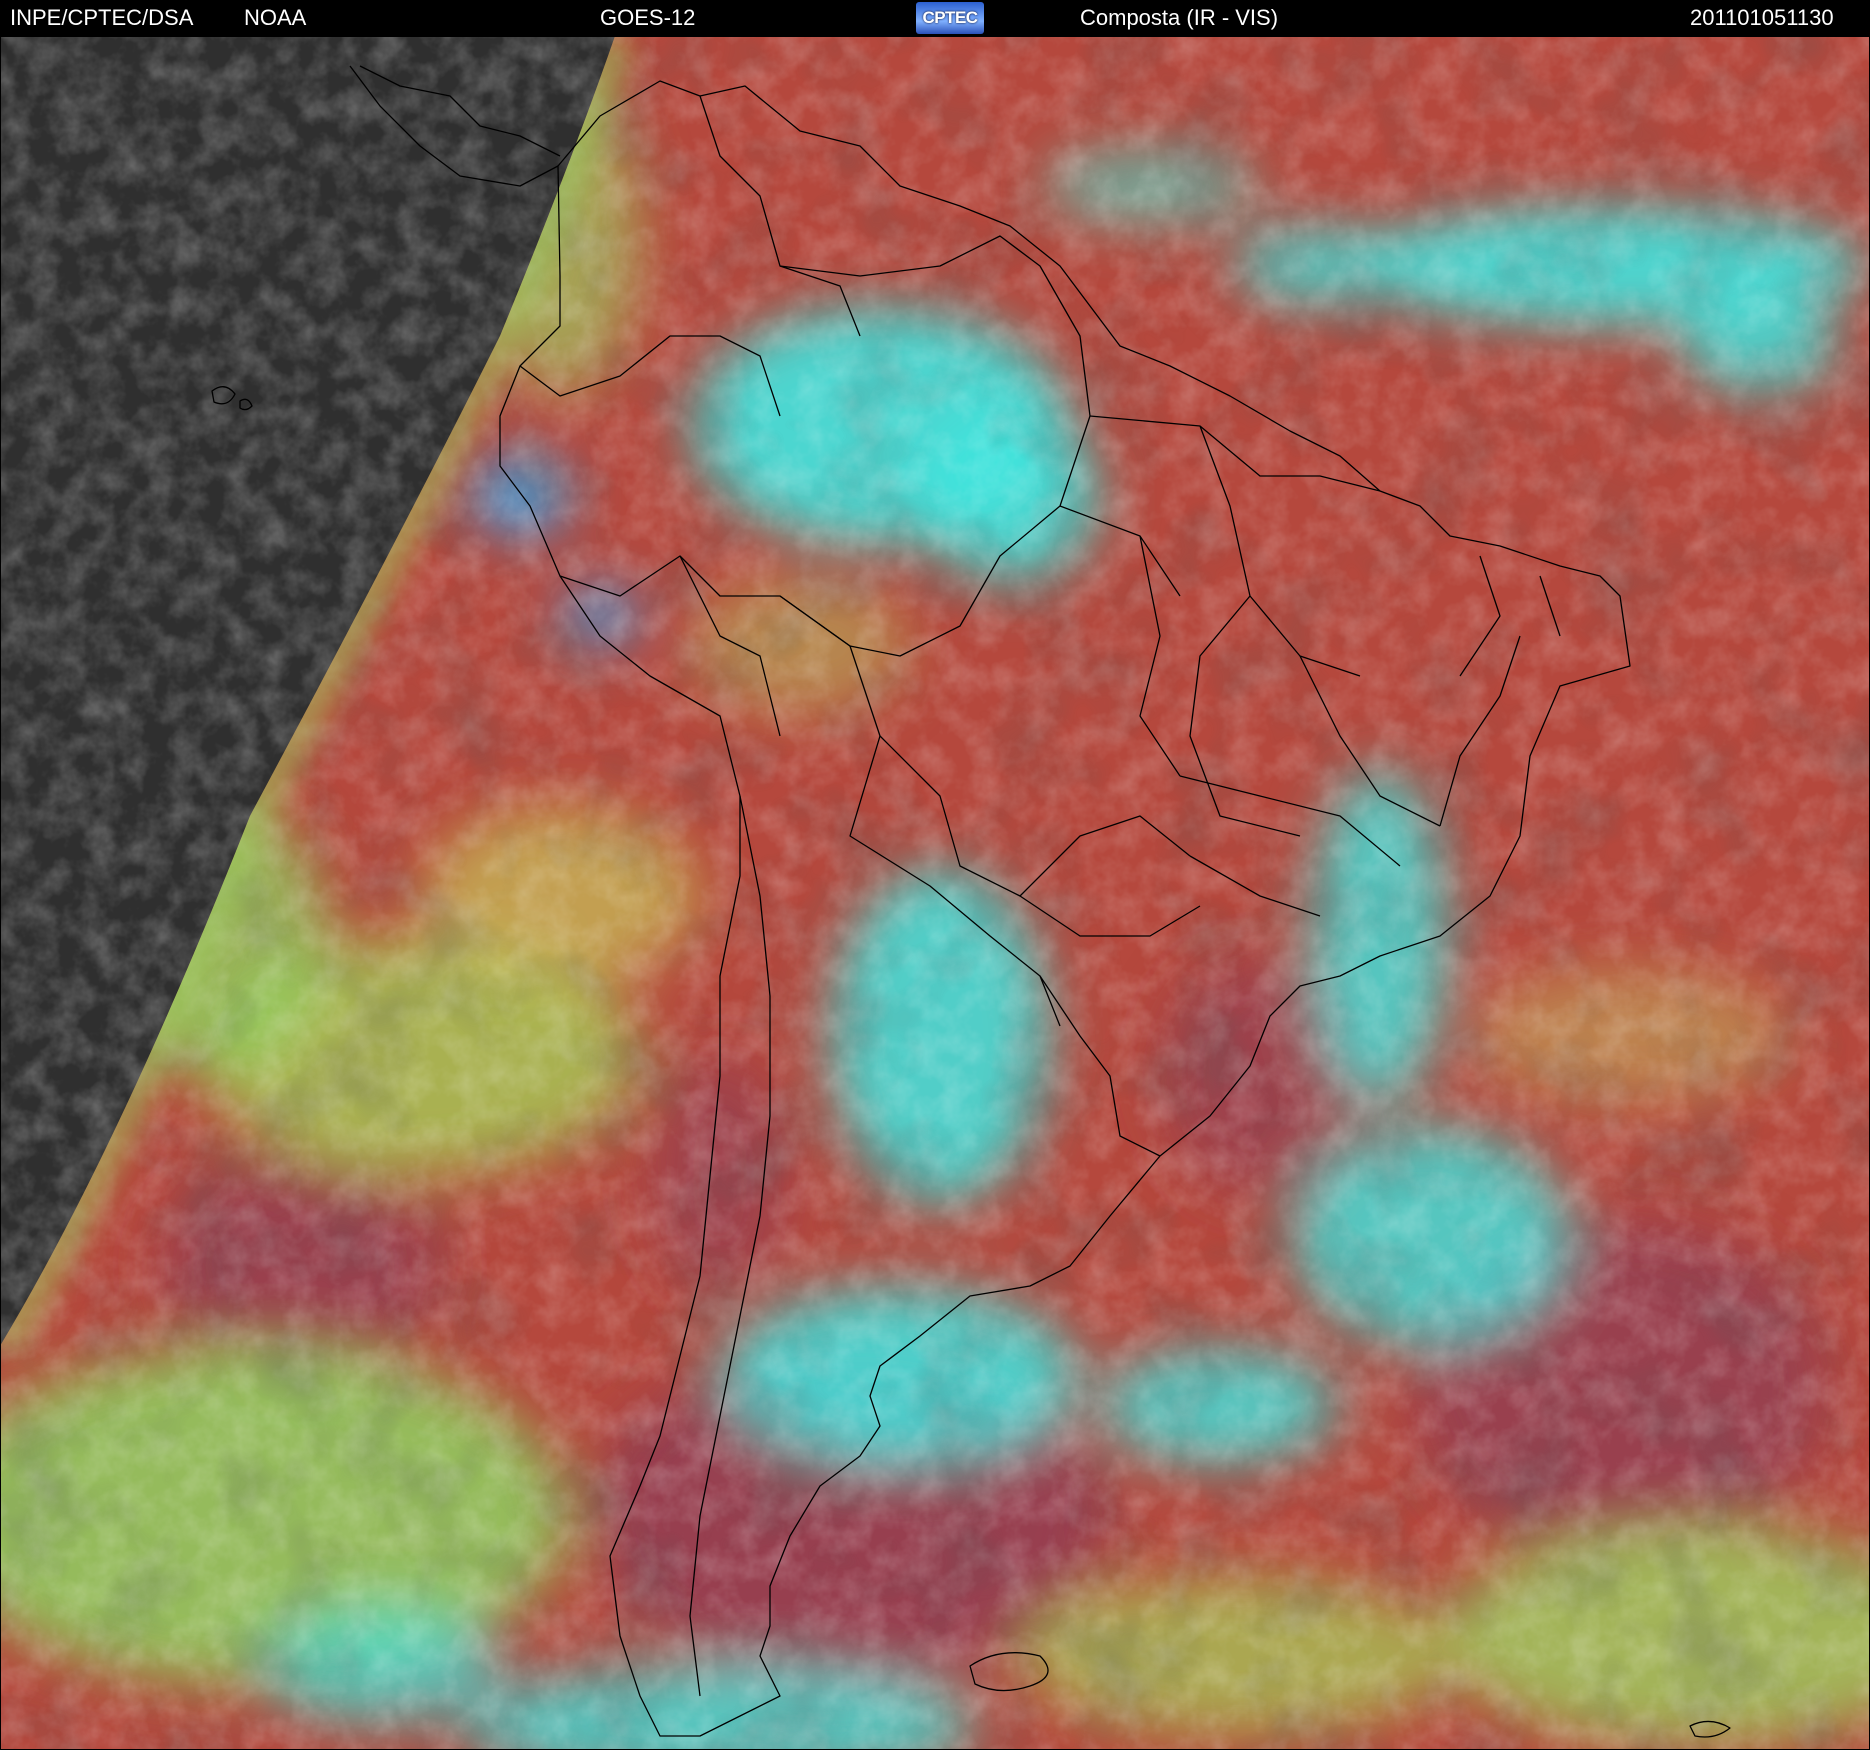  What do you see at coordinates (275, 17) in the screenshot?
I see `source-label: NOAA` at bounding box center [275, 17].